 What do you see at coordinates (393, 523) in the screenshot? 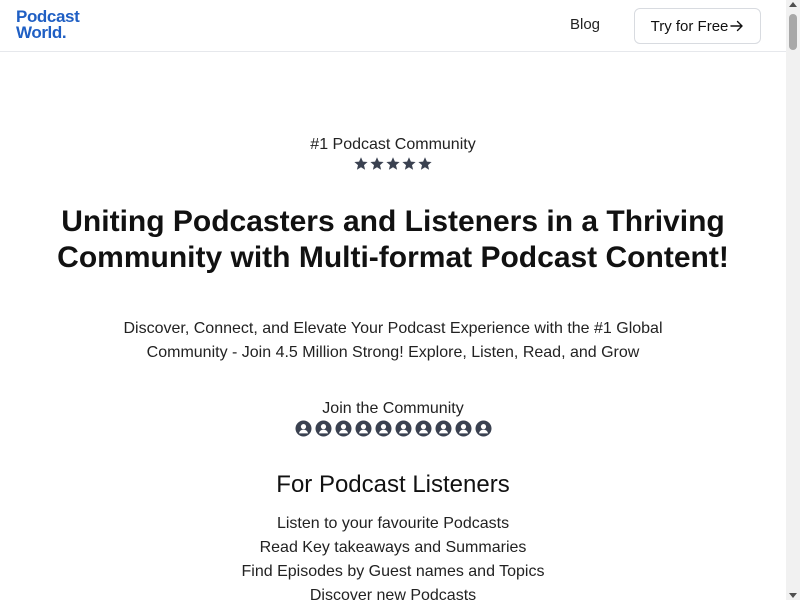
I see `list-item: Listen to your favourite Podcasts` at bounding box center [393, 523].